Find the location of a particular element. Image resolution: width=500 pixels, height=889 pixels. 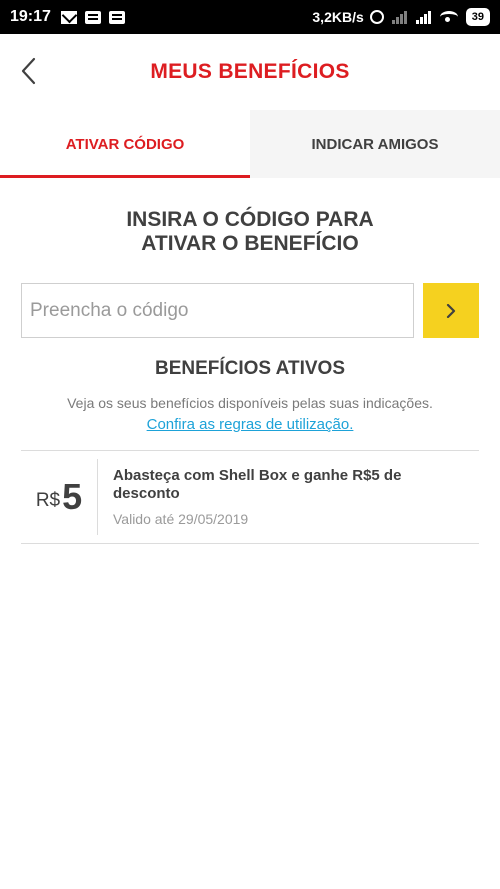

document-notification-icon is located at coordinates (92, 17).